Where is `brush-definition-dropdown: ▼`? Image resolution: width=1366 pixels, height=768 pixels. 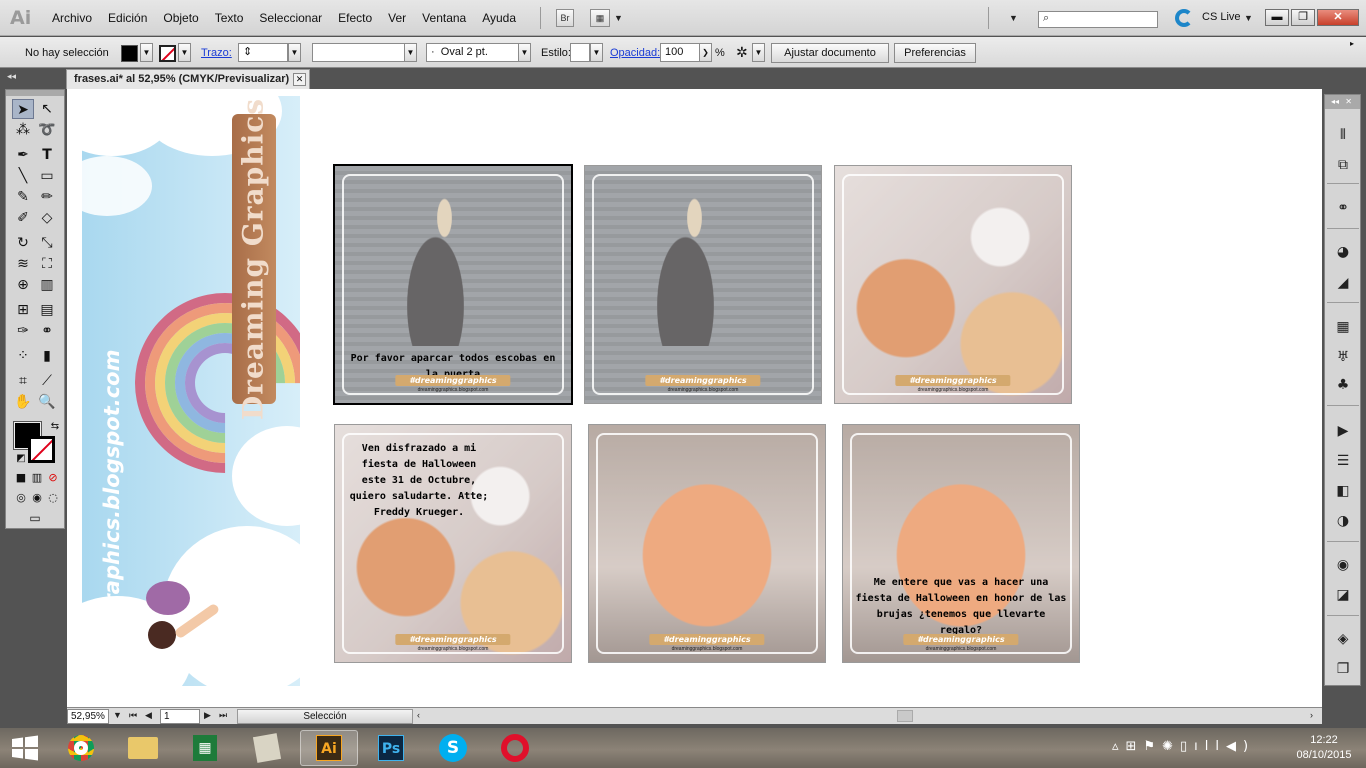 brush-definition-dropdown: ▼ is located at coordinates (524, 52).